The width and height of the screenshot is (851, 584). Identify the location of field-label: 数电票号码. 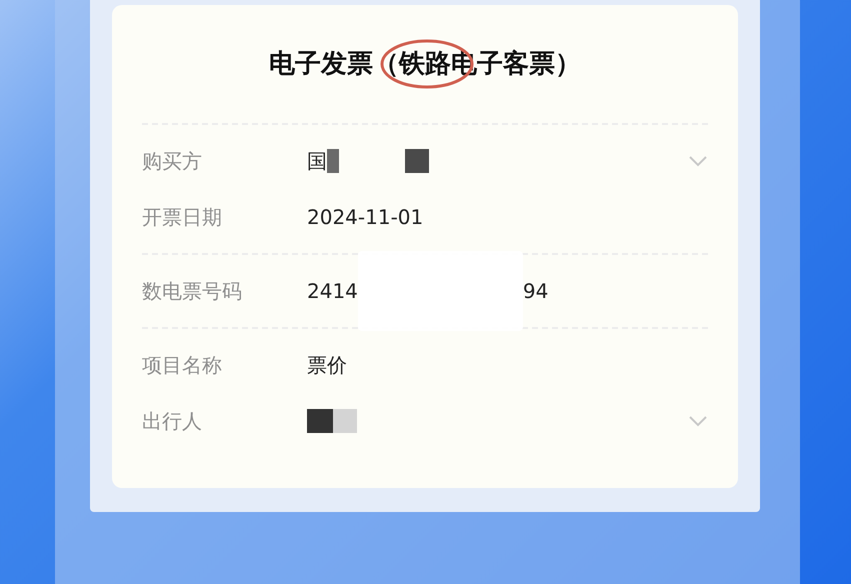
(192, 291).